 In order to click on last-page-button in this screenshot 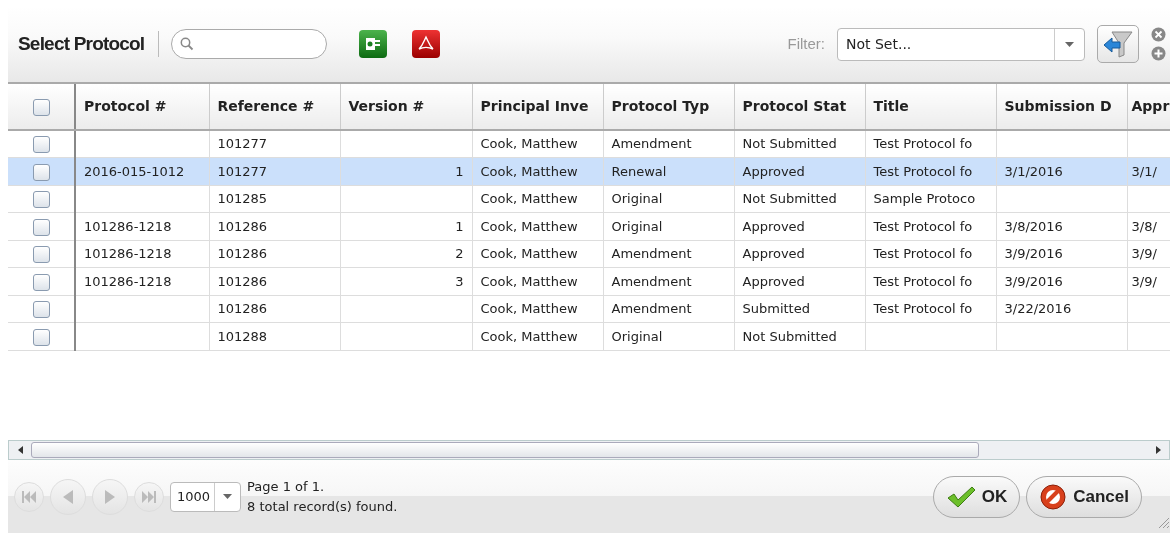, I will do `click(149, 496)`.